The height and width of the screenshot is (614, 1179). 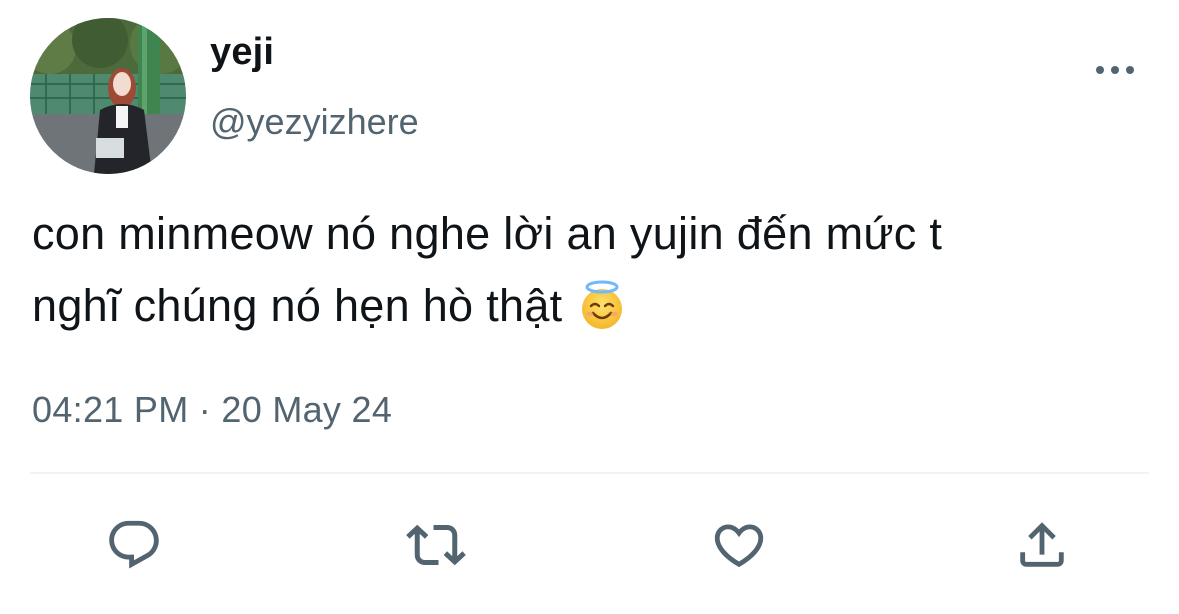 What do you see at coordinates (589, 473) in the screenshot?
I see `divider` at bounding box center [589, 473].